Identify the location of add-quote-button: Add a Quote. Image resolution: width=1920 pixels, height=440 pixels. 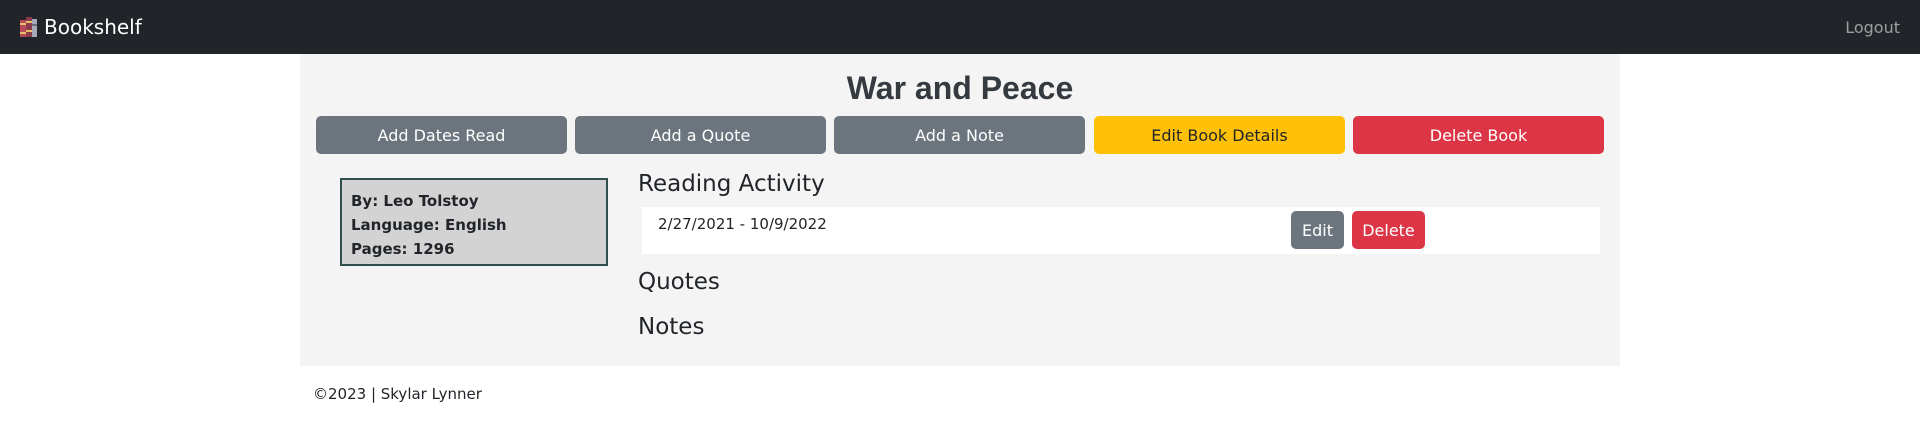
(700, 135).